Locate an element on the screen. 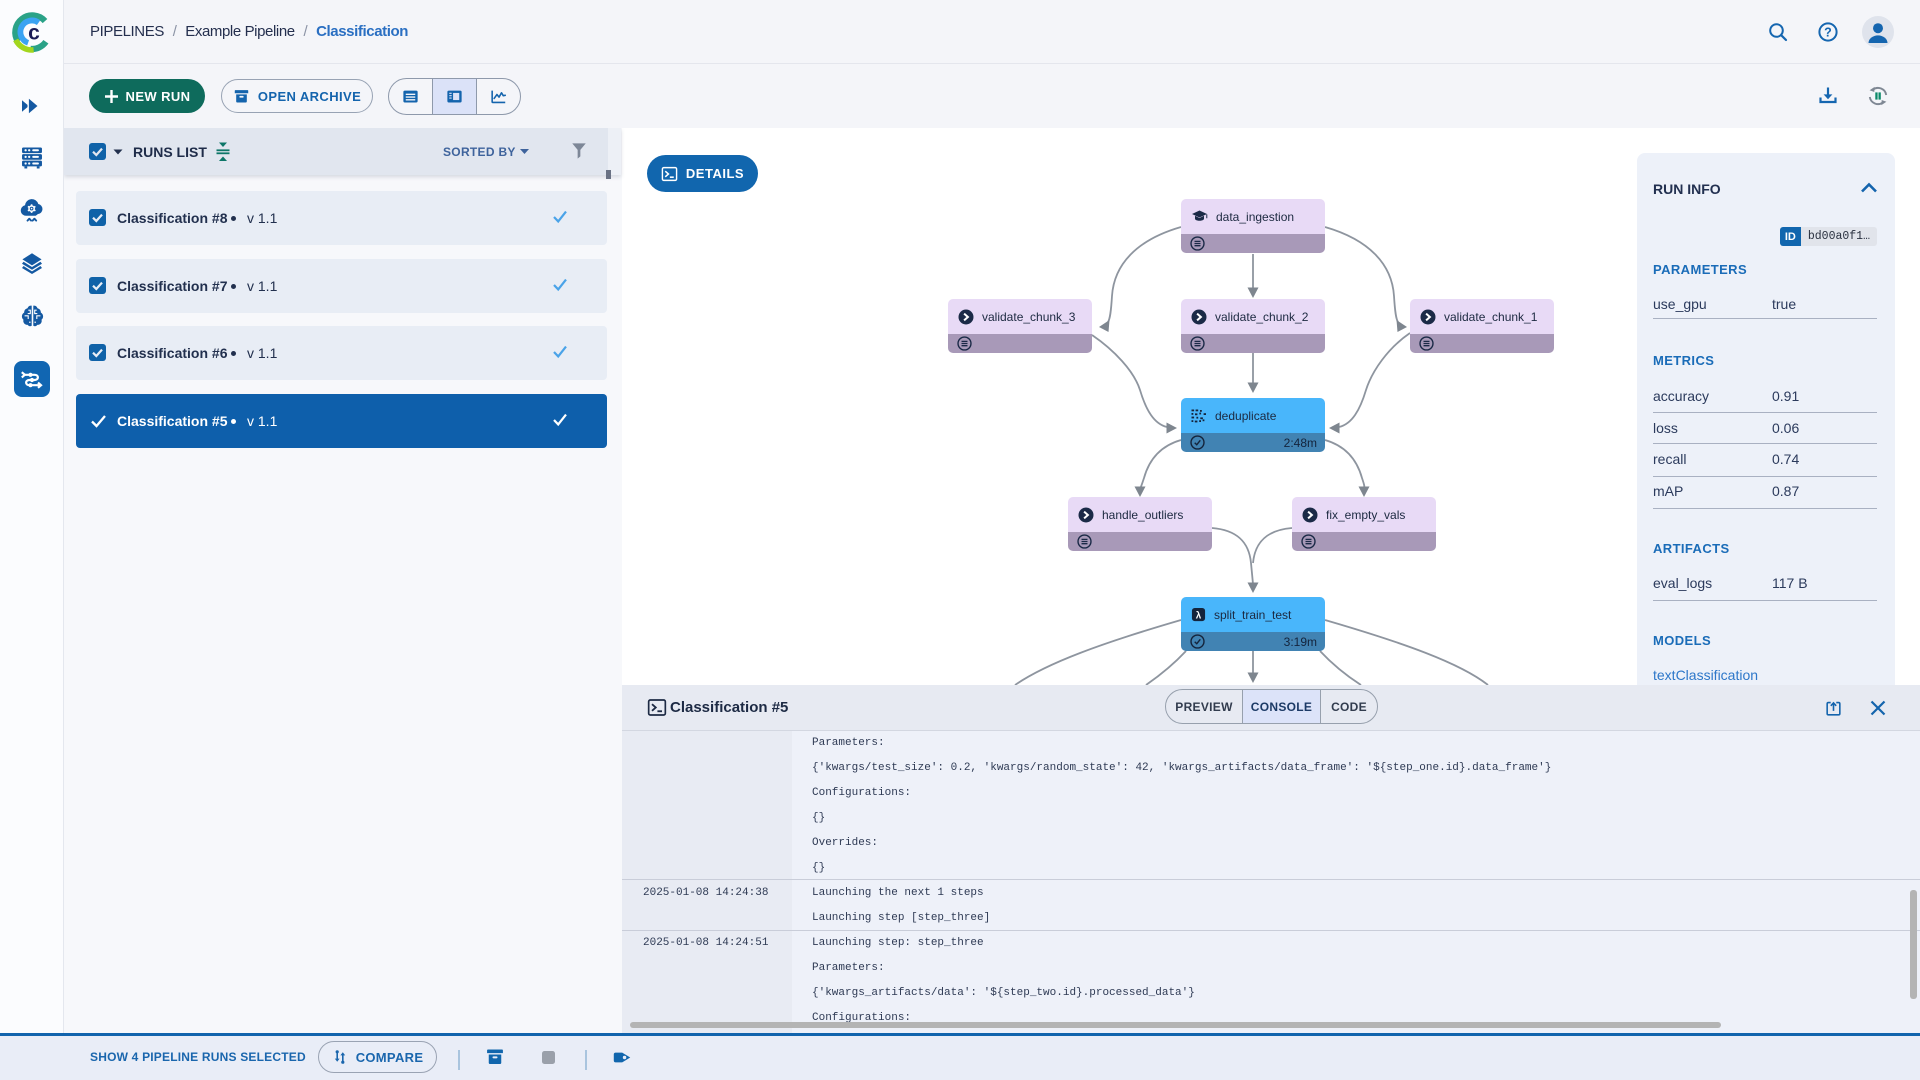 The image size is (1920, 1080). svg-text: c is located at coordinates (34, 33).